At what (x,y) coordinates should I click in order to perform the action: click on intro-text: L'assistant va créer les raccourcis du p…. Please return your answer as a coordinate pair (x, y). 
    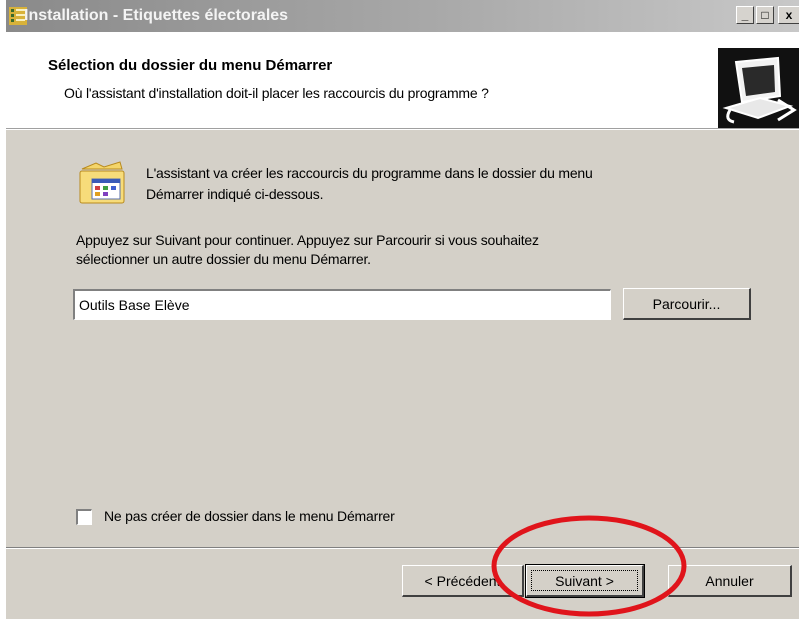
    Looking at the image, I should click on (369, 184).